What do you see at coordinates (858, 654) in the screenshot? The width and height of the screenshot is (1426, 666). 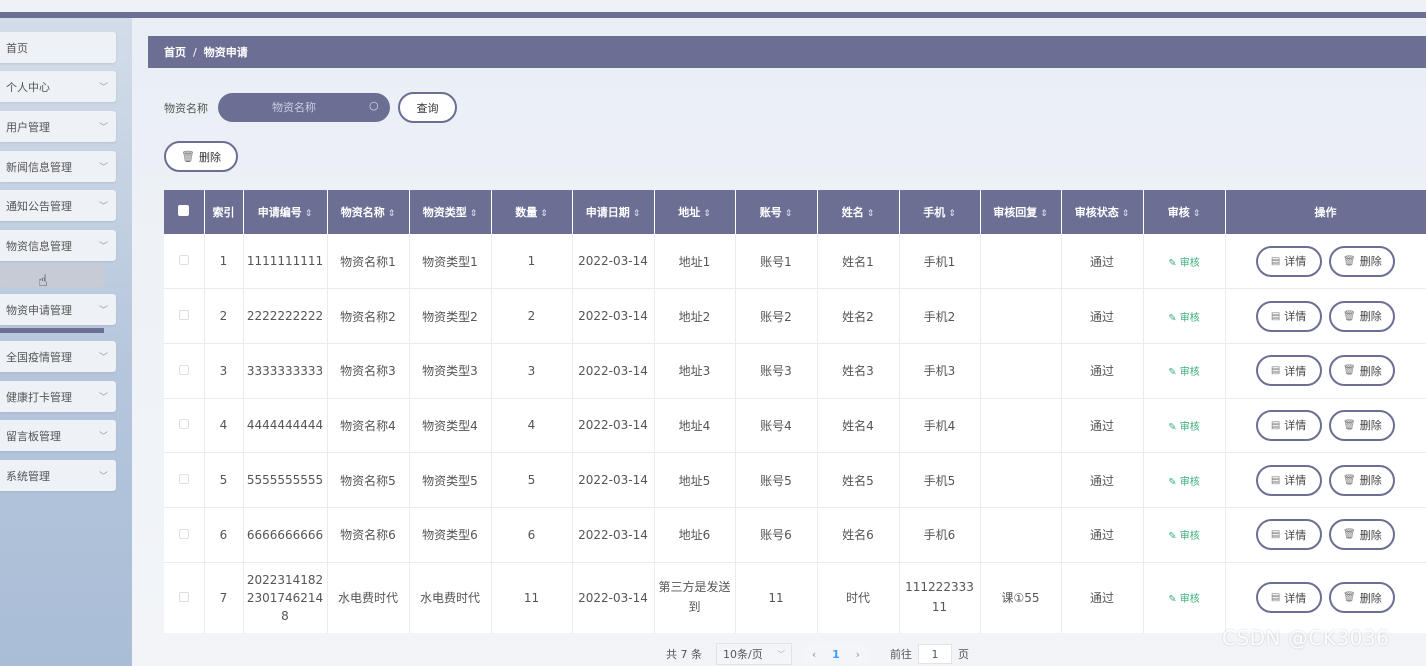 I see `next-page-icon: ›` at bounding box center [858, 654].